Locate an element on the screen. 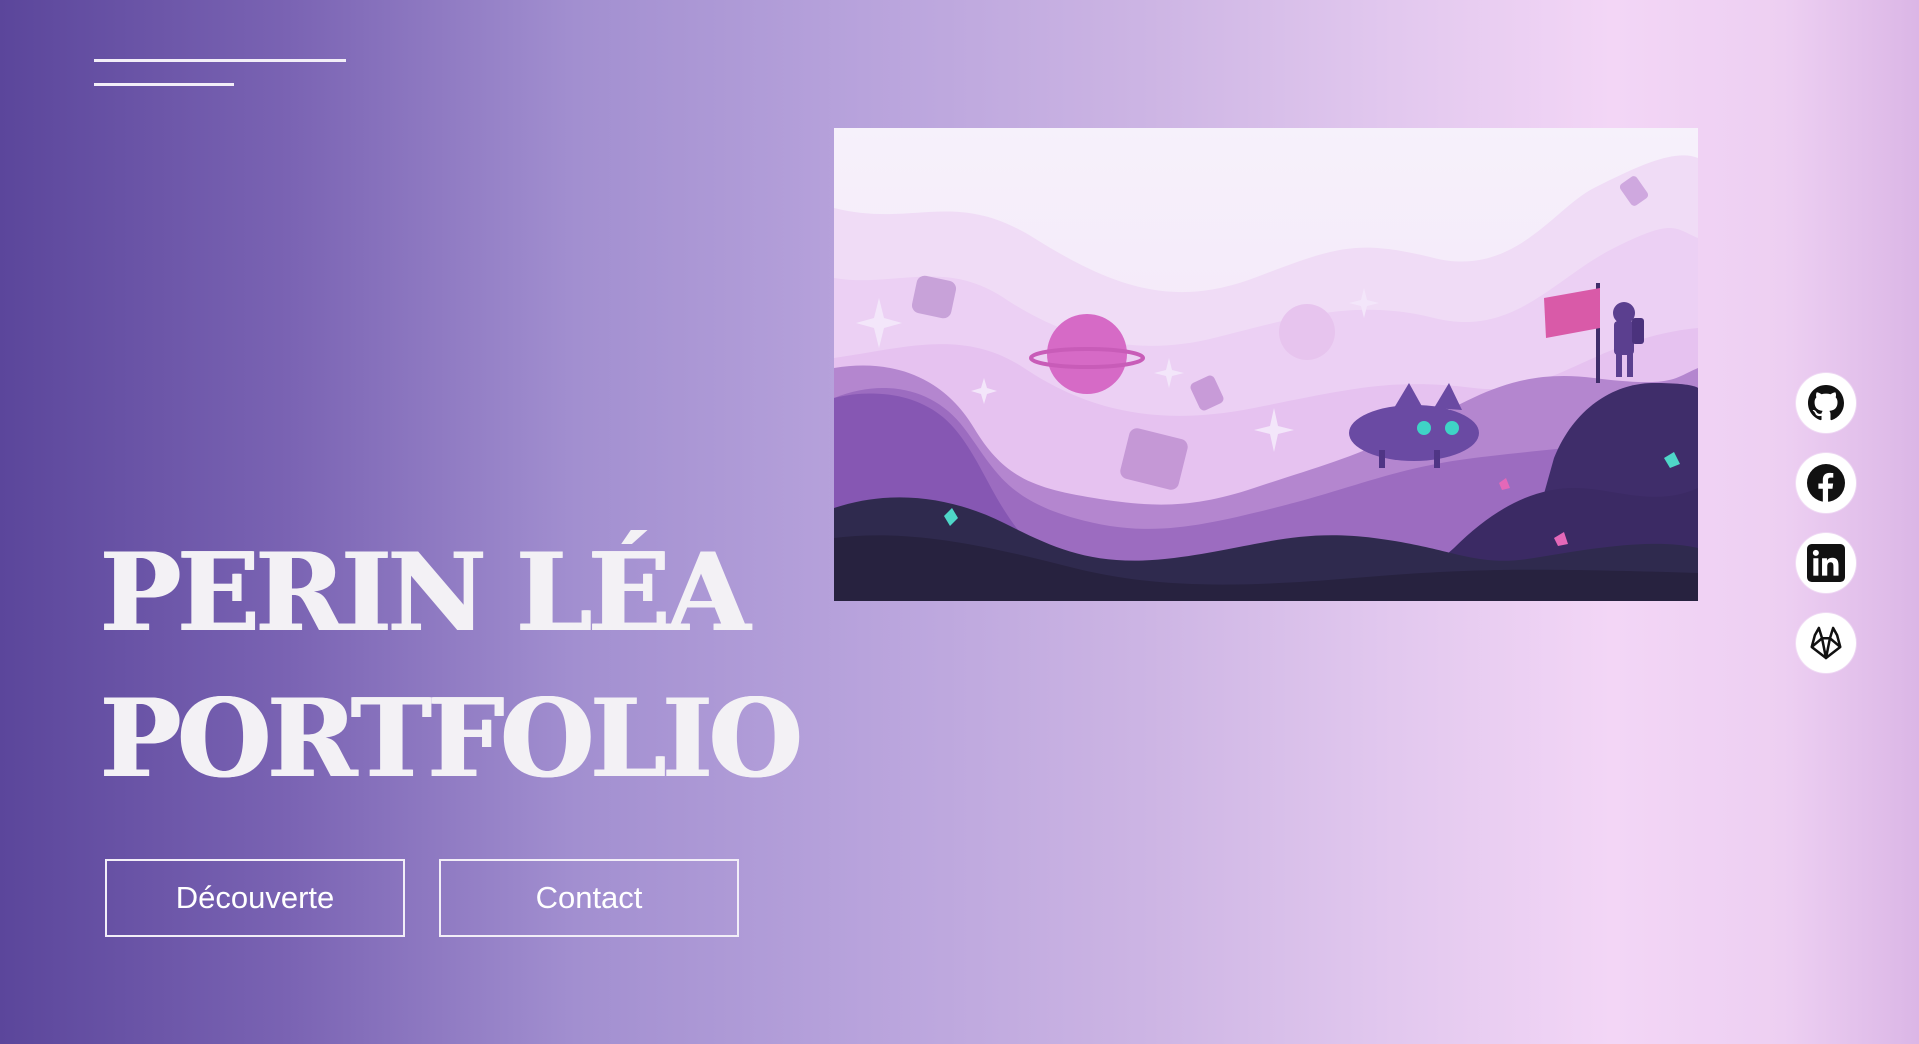 Image resolution: width=1919 pixels, height=1044 pixels. github-icon is located at coordinates (1826, 403).